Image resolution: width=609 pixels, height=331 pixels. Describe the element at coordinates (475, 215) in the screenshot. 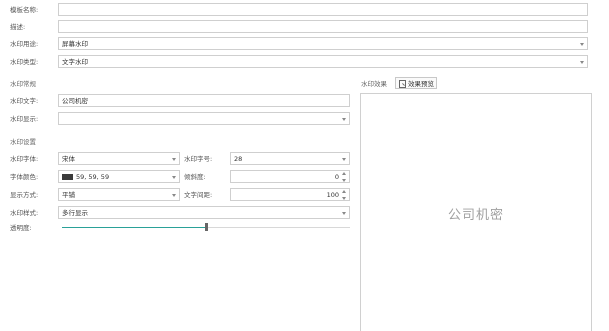

I see `watermark-preview-text: 公司机密` at that location.